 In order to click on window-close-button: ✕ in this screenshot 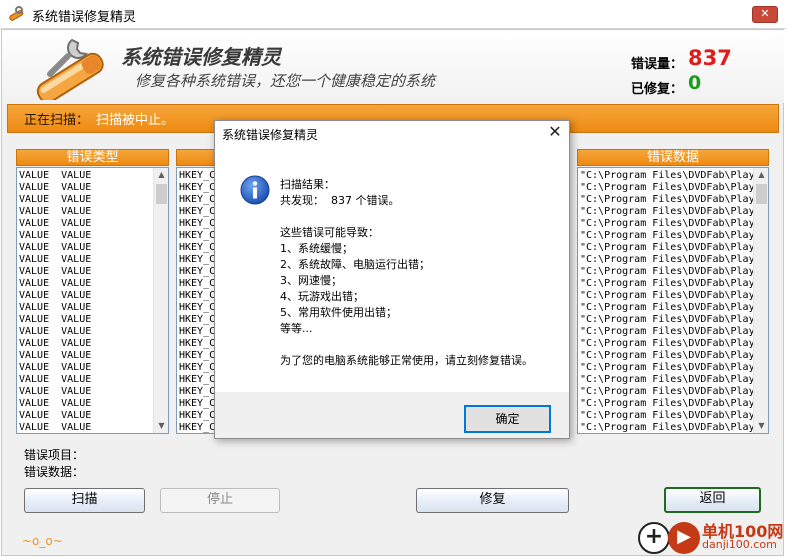, I will do `click(765, 14)`.